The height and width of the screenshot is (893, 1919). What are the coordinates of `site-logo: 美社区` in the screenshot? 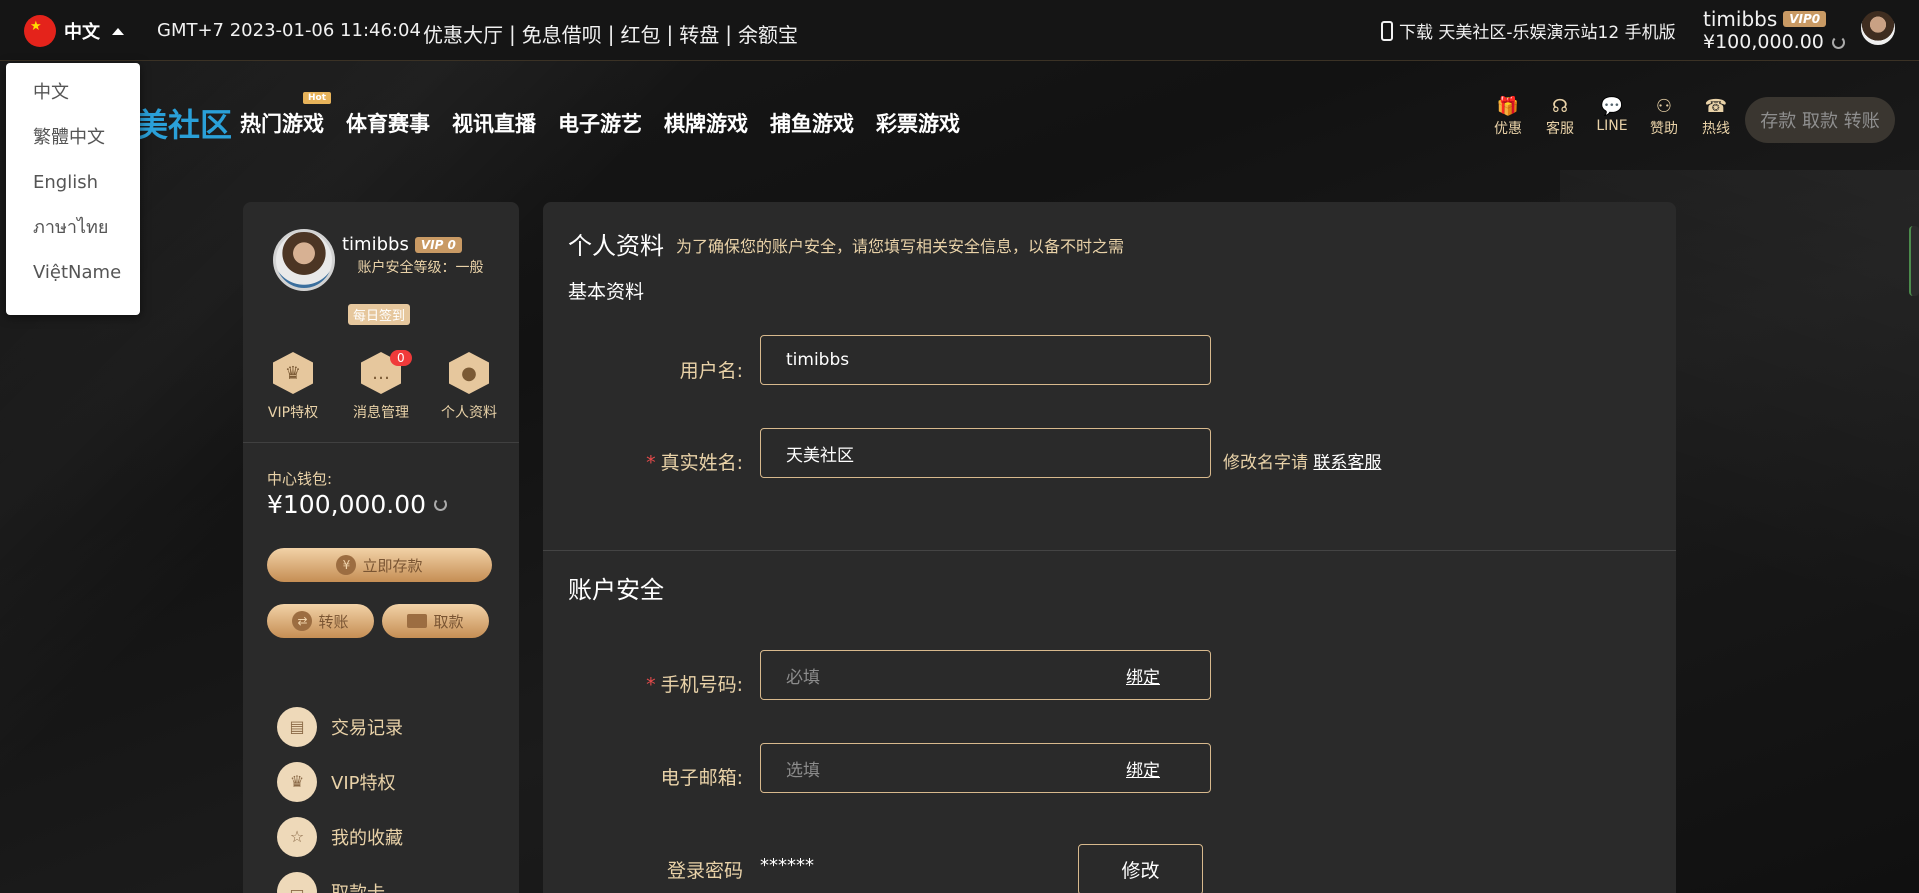 It's located at (184, 123).